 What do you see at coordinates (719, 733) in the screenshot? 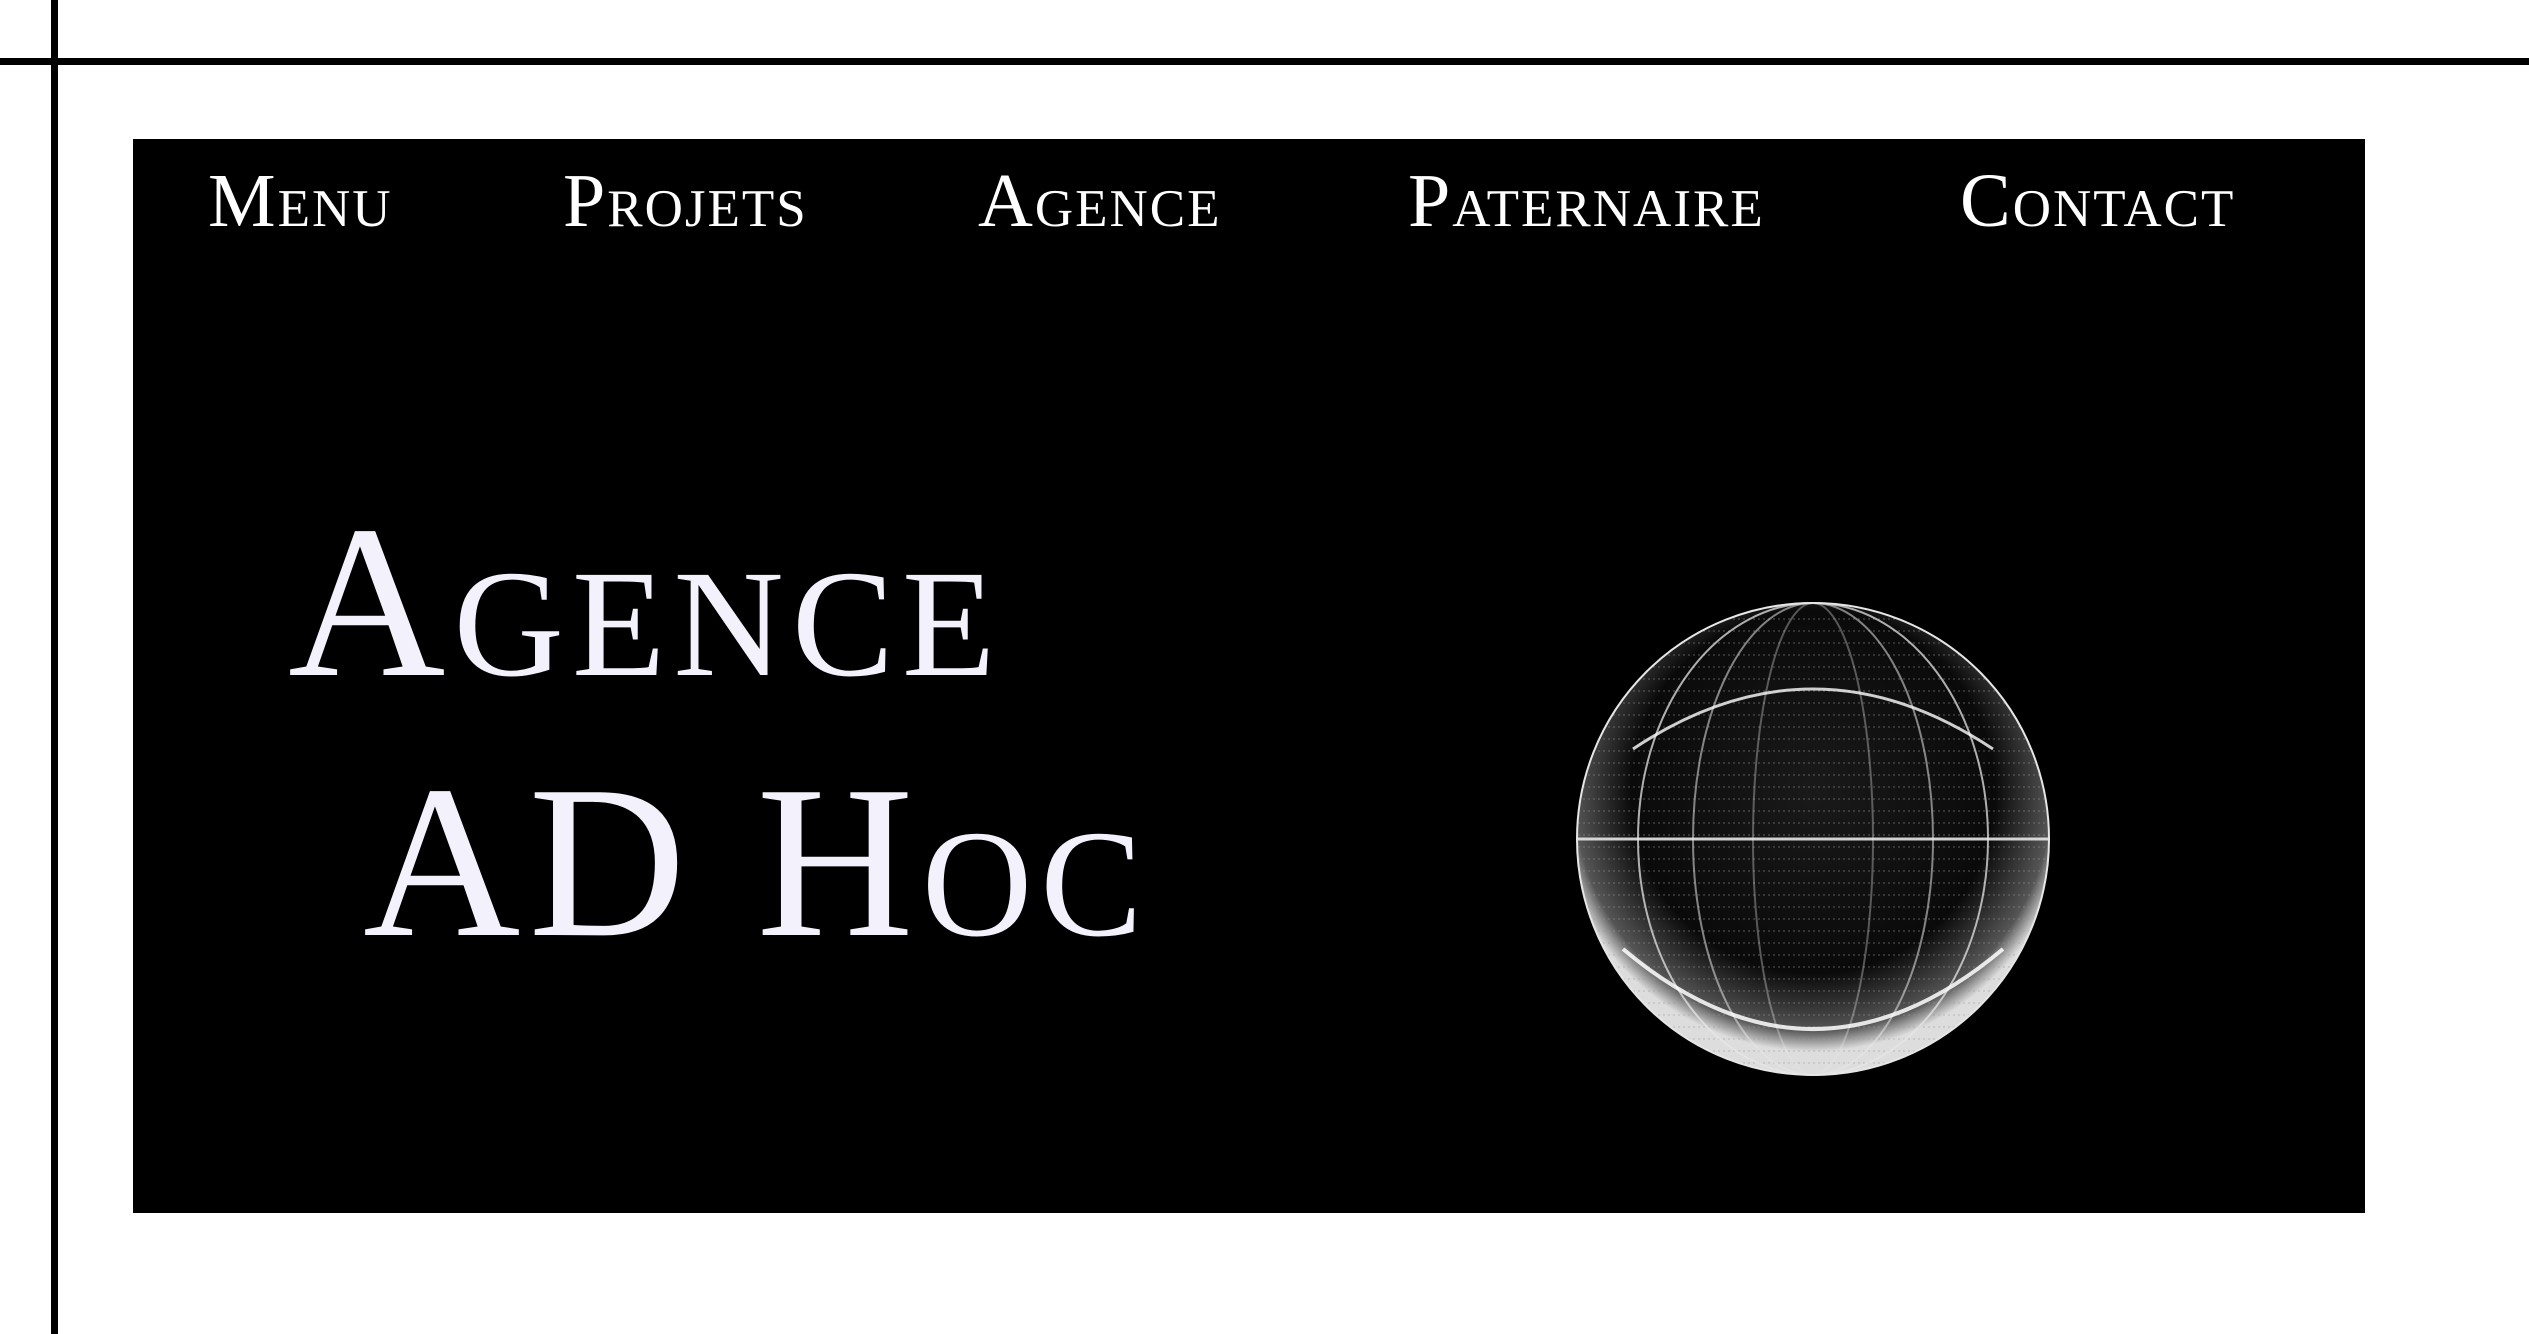
I see `hero-title: Agence AD Hoc` at bounding box center [719, 733].